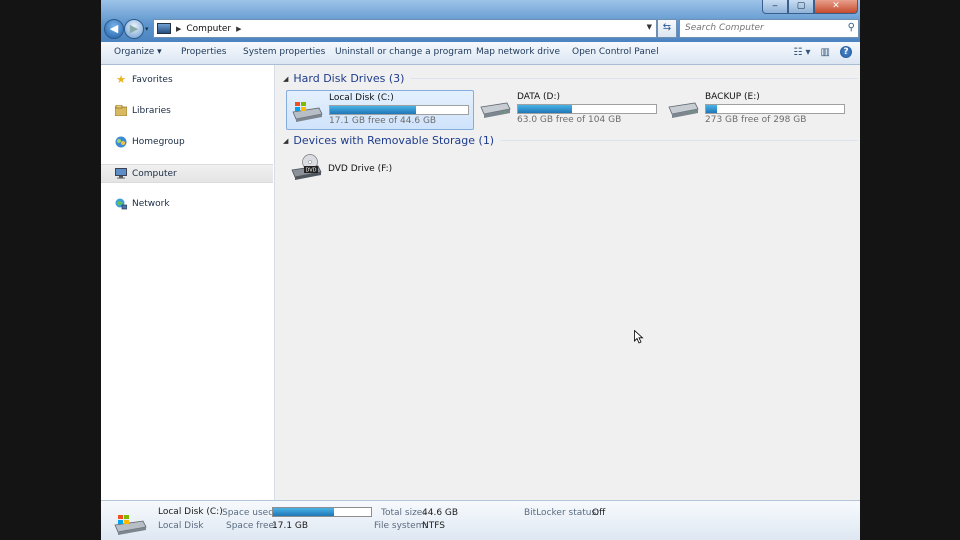  Describe the element at coordinates (152, 79) in the screenshot. I see `sidebar-item-label: Favorites` at that location.